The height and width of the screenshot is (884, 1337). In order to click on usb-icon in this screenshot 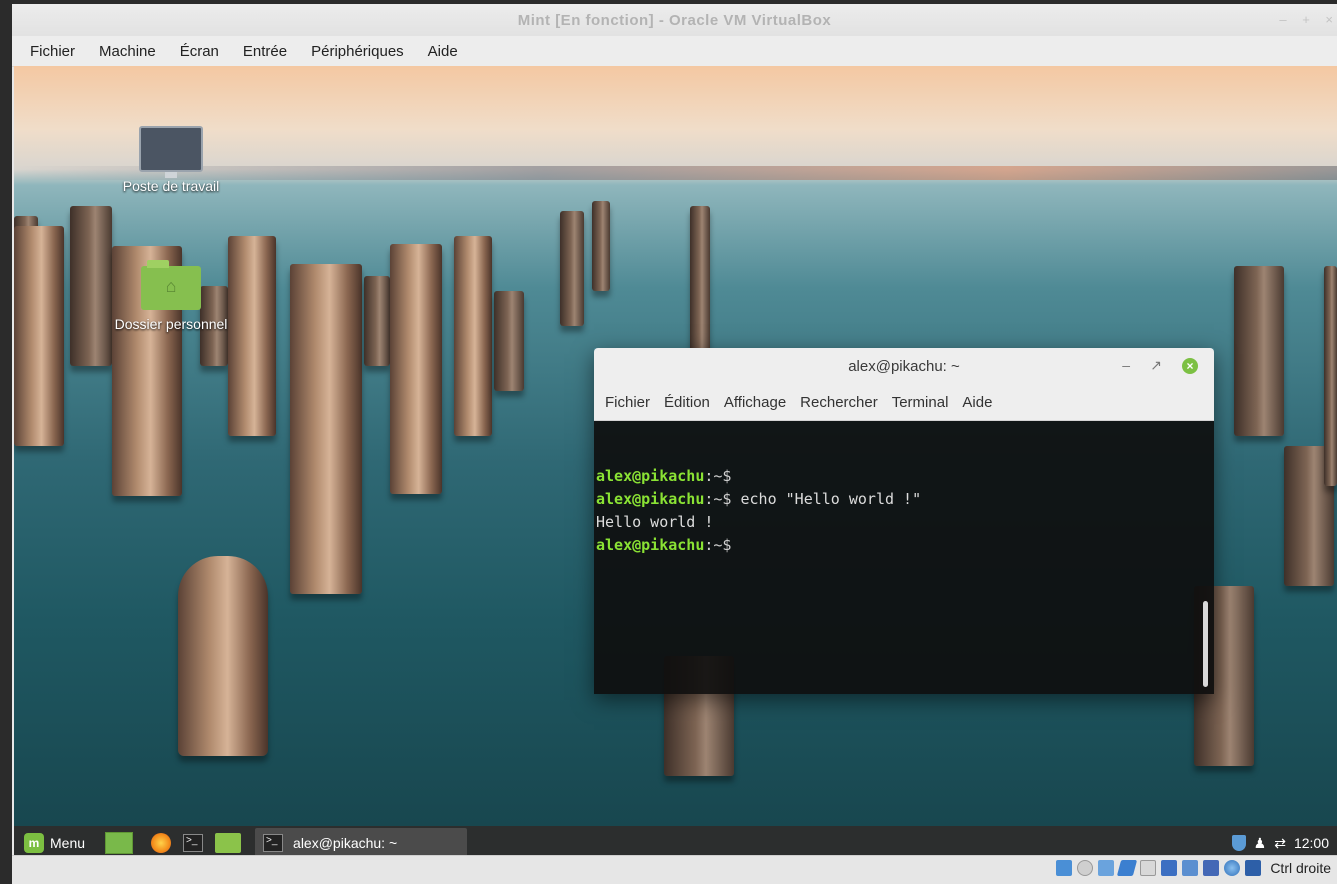, I will do `click(1148, 868)`.